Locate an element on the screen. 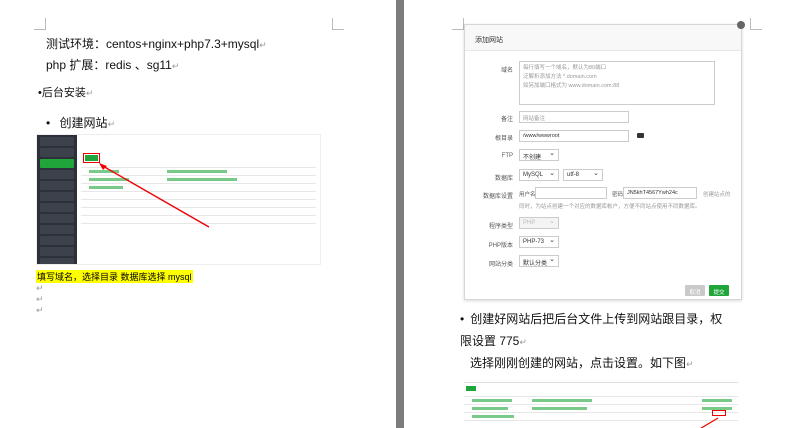 The width and height of the screenshot is (800, 428). panel-screenshot is located at coordinates (178, 199).